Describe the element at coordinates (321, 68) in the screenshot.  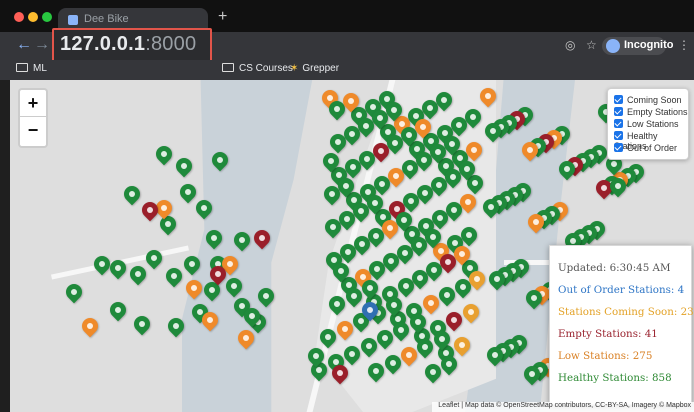
I see `bookmark-label: Grepper` at that location.